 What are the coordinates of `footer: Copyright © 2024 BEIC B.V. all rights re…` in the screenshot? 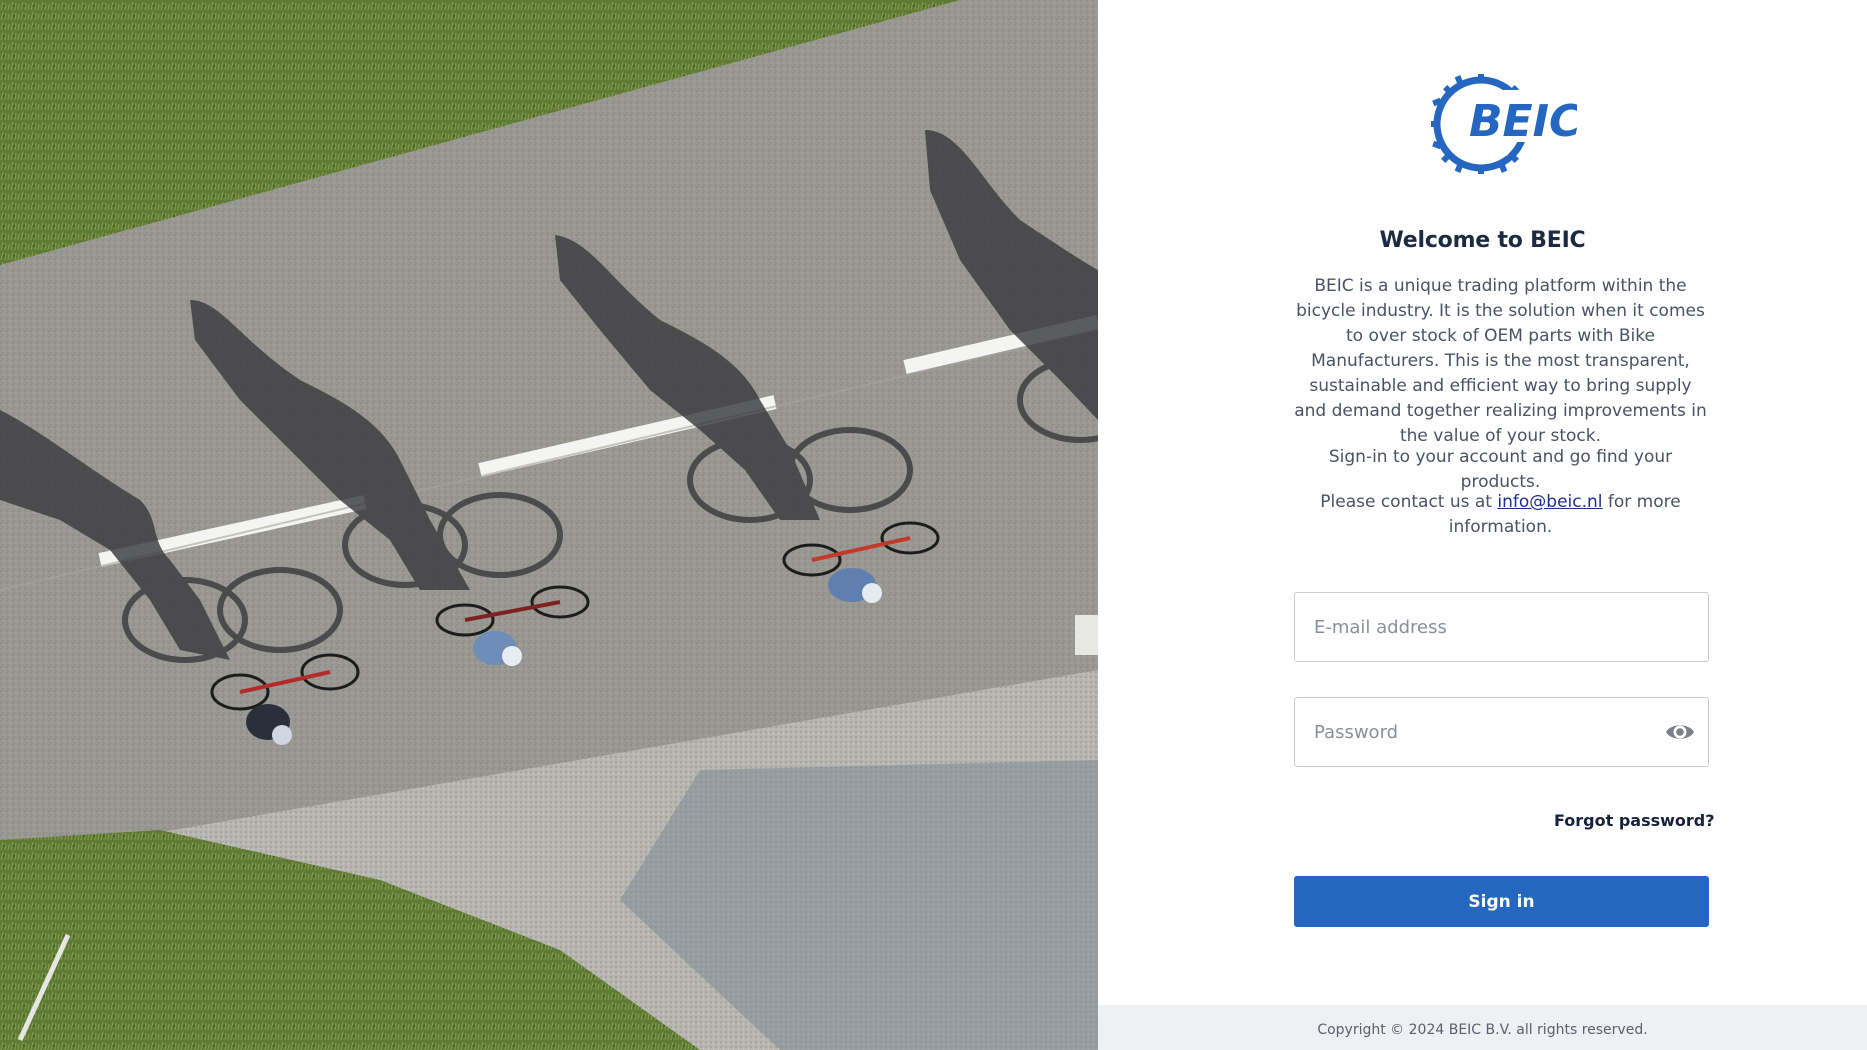 It's located at (1482, 1027).